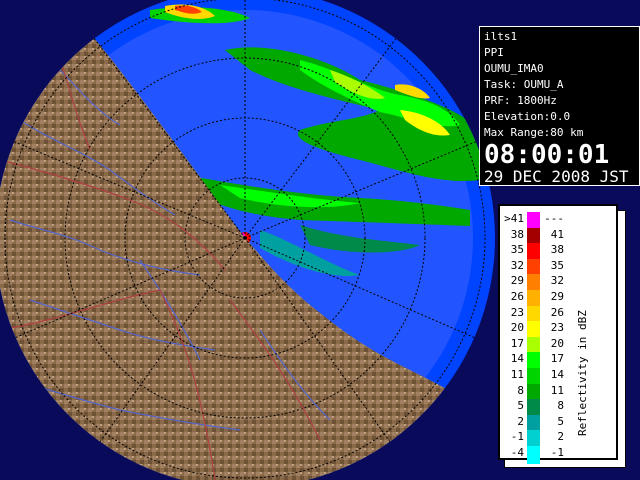 The height and width of the screenshot is (480, 640). Describe the element at coordinates (556, 176) in the screenshot. I see `scan-date: 29 DEC 2008 JST` at that location.